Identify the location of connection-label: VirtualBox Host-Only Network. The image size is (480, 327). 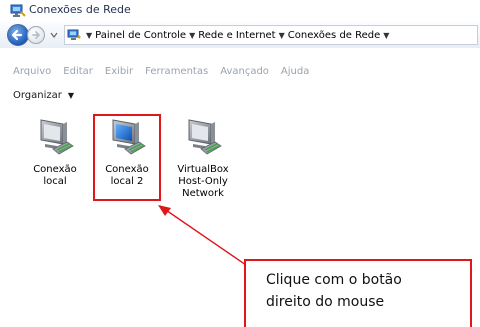
(203, 181).